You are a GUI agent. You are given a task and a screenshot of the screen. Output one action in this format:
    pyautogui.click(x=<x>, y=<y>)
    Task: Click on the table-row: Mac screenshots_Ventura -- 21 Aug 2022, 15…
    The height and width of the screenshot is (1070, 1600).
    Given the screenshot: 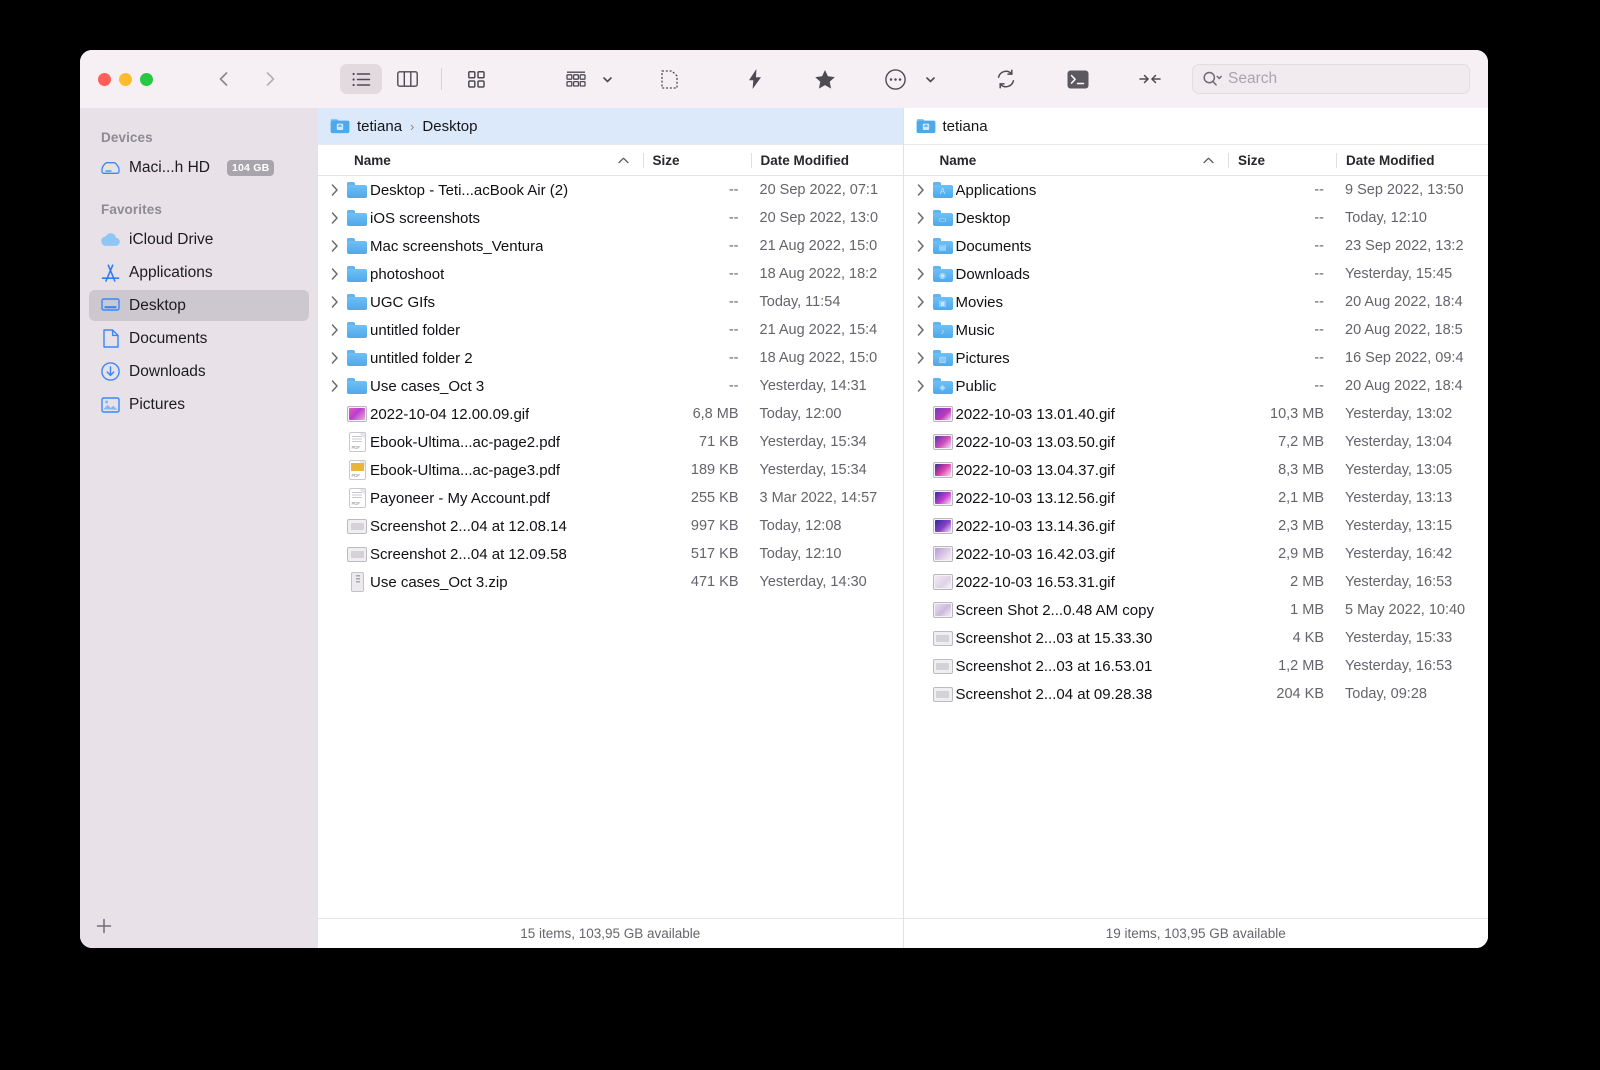 What is the action you would take?
    pyautogui.click(x=610, y=246)
    